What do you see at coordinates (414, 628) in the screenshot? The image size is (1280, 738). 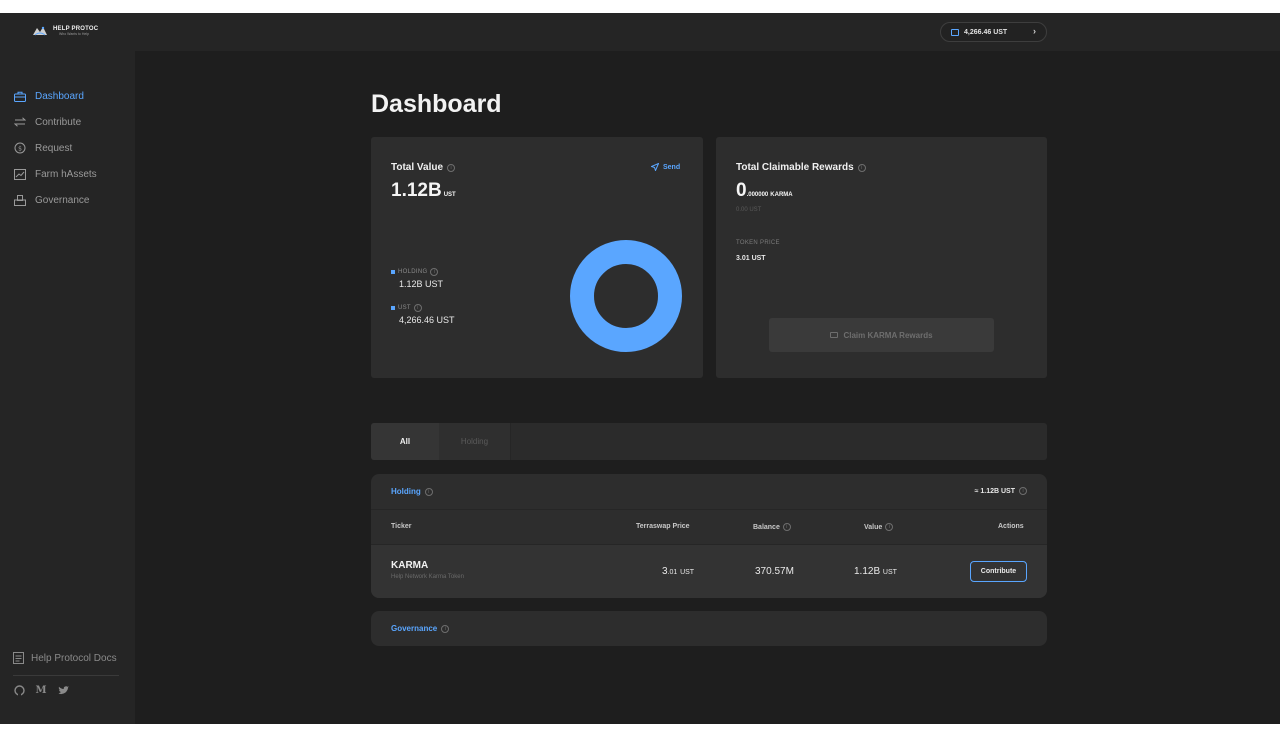 I see `governance-title: Governance` at bounding box center [414, 628].